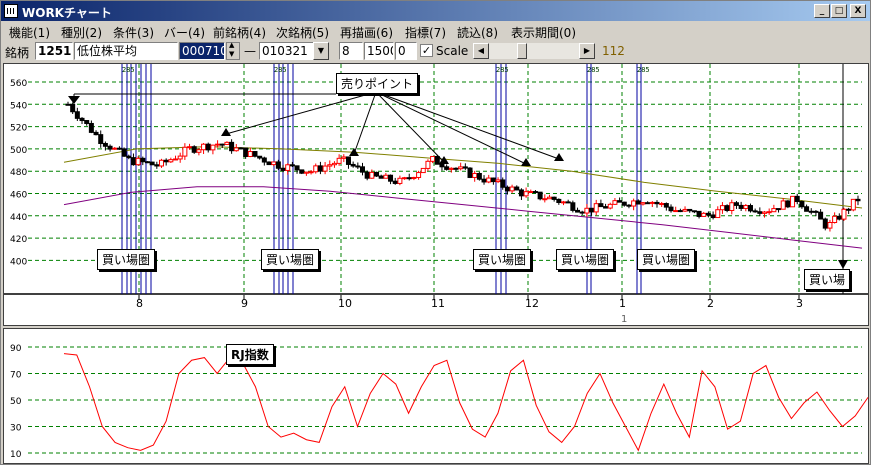  I want to click on code-input: 1251, so click(54, 51).